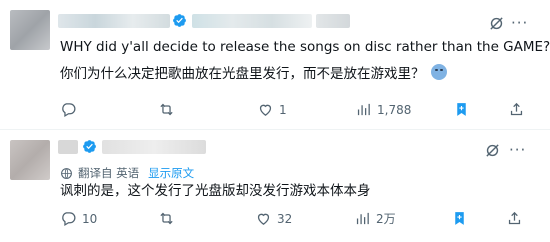  I want to click on divider, so click(275, 129).